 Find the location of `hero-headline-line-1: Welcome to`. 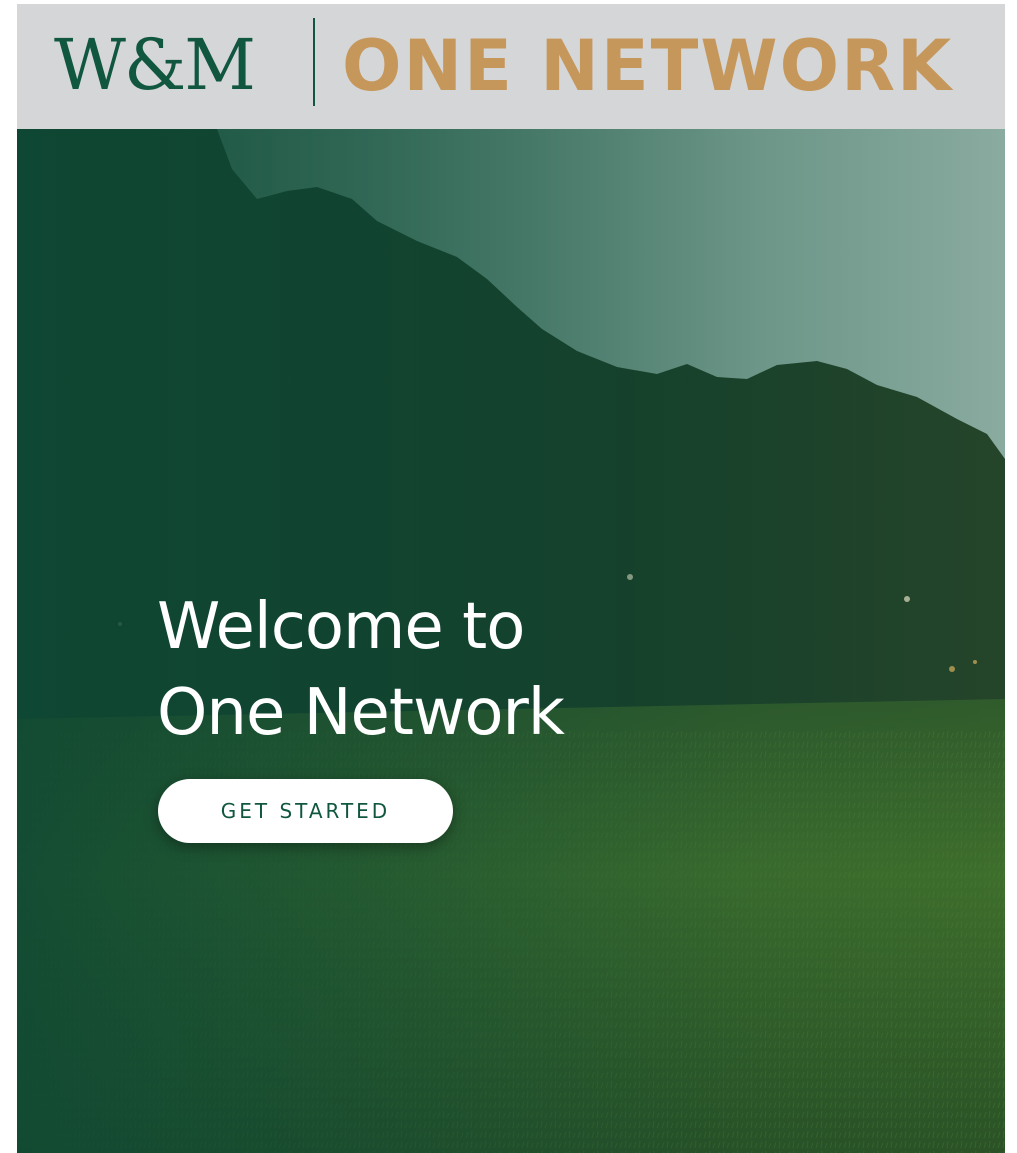

hero-headline-line-1: Welcome to is located at coordinates (341, 627).